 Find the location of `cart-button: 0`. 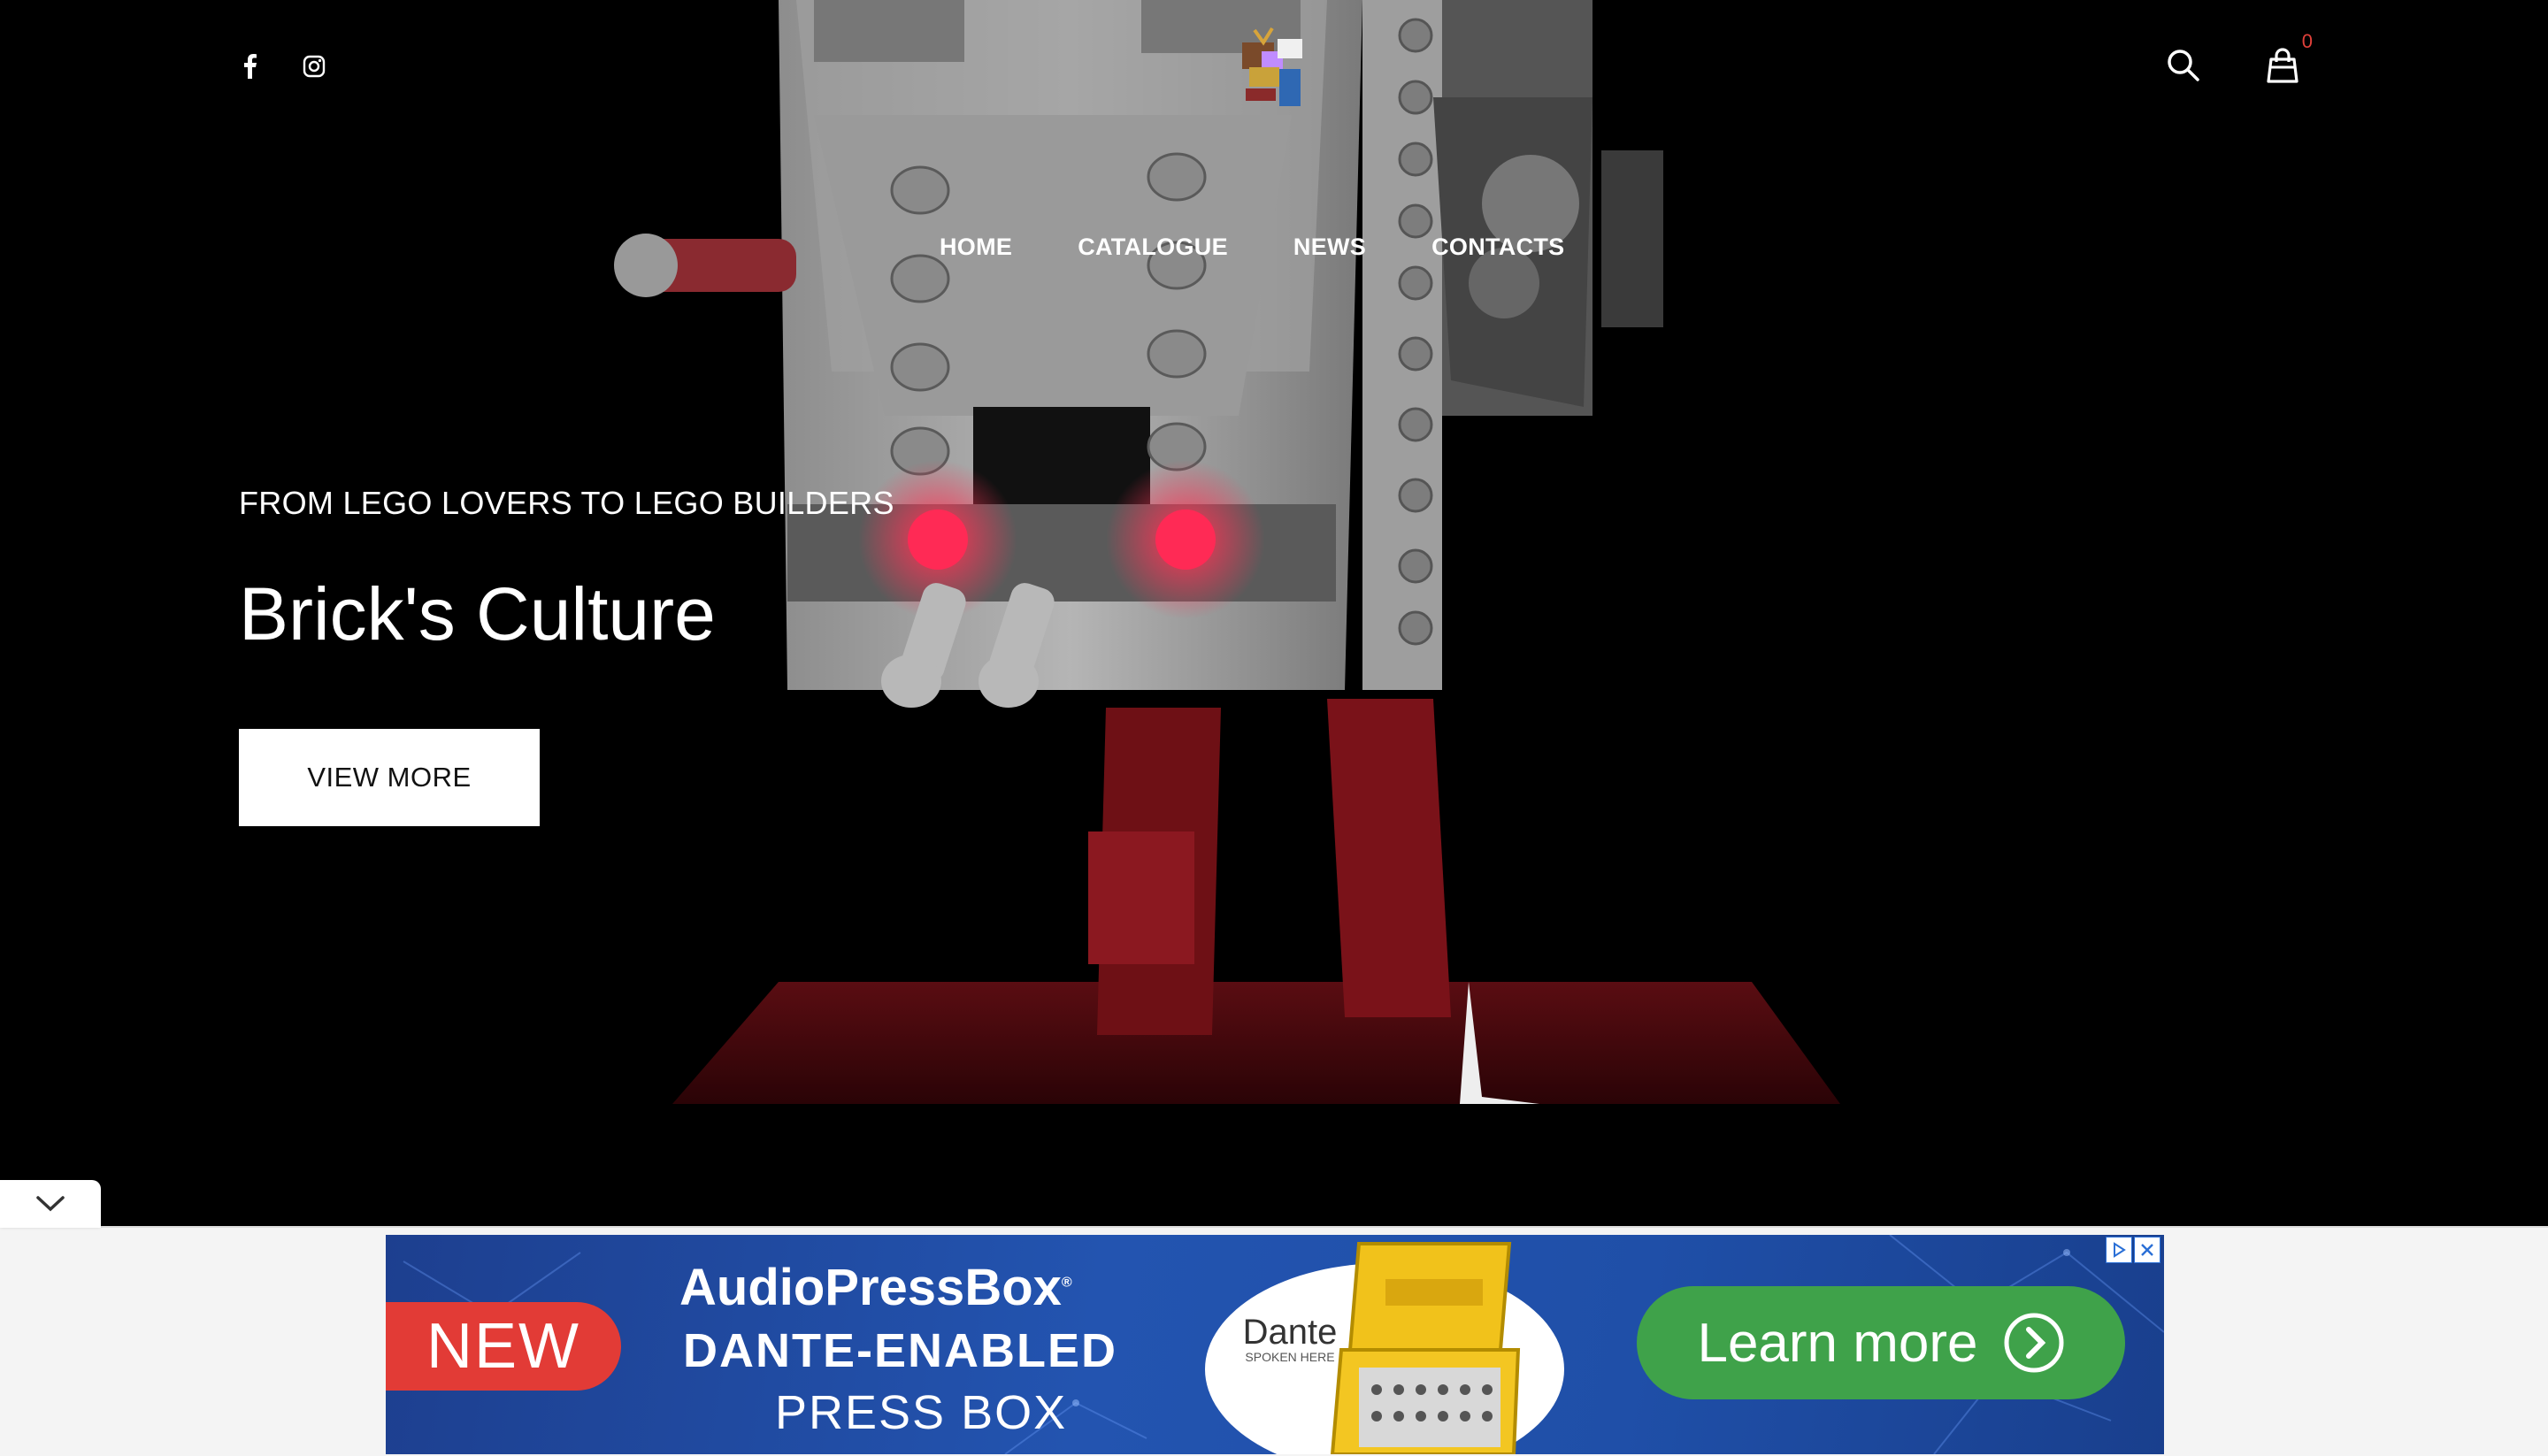

cart-button: 0 is located at coordinates (2289, 56).